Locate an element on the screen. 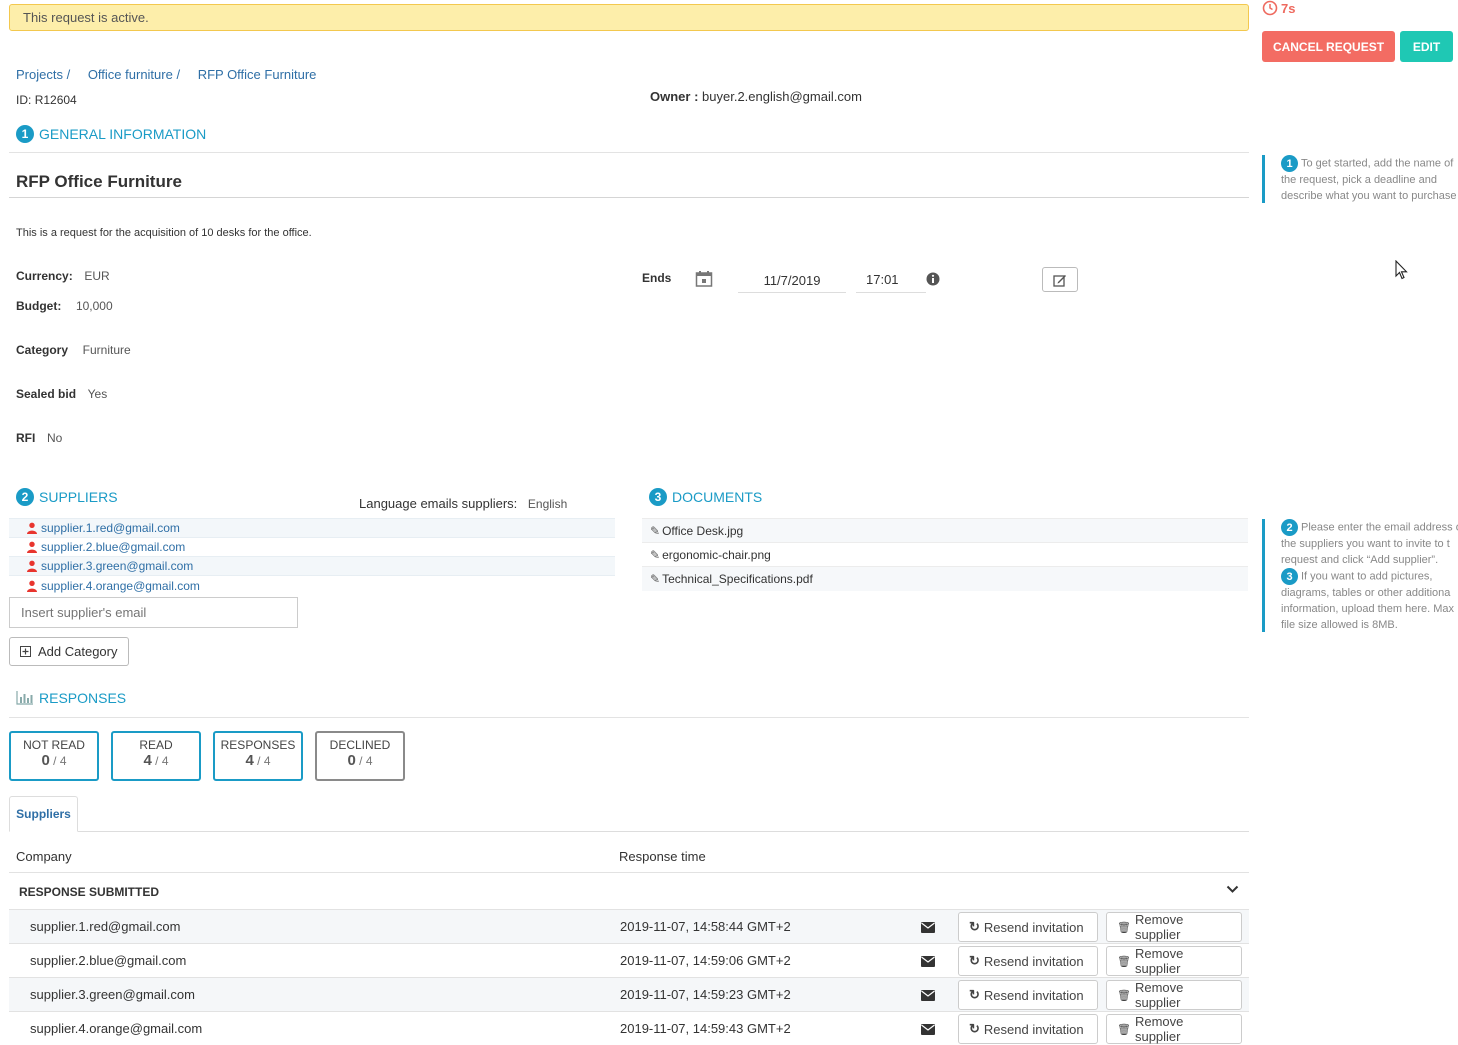 The image size is (1458, 1045). stat-declined: DECLINED 0 / 4 is located at coordinates (360, 756).